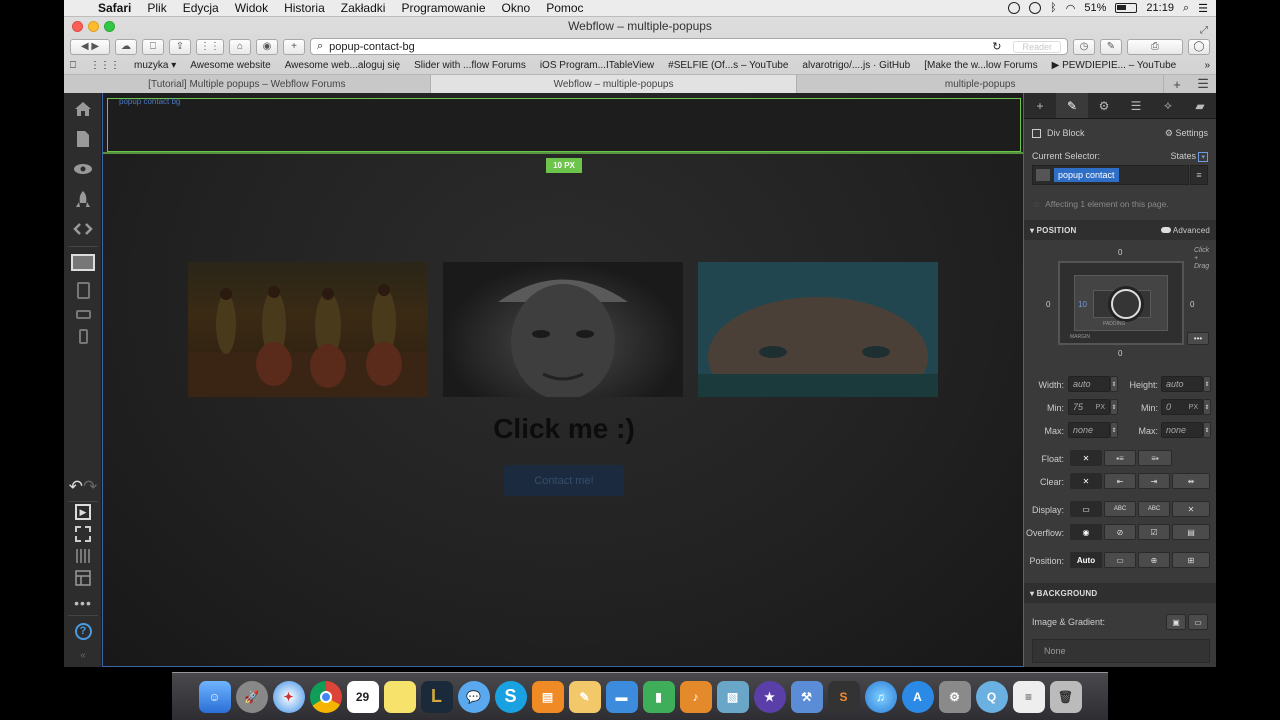 This screenshot has width=1280, height=720. What do you see at coordinates (362, 696) in the screenshot?
I see `calendar-icon: 29` at bounding box center [362, 696].